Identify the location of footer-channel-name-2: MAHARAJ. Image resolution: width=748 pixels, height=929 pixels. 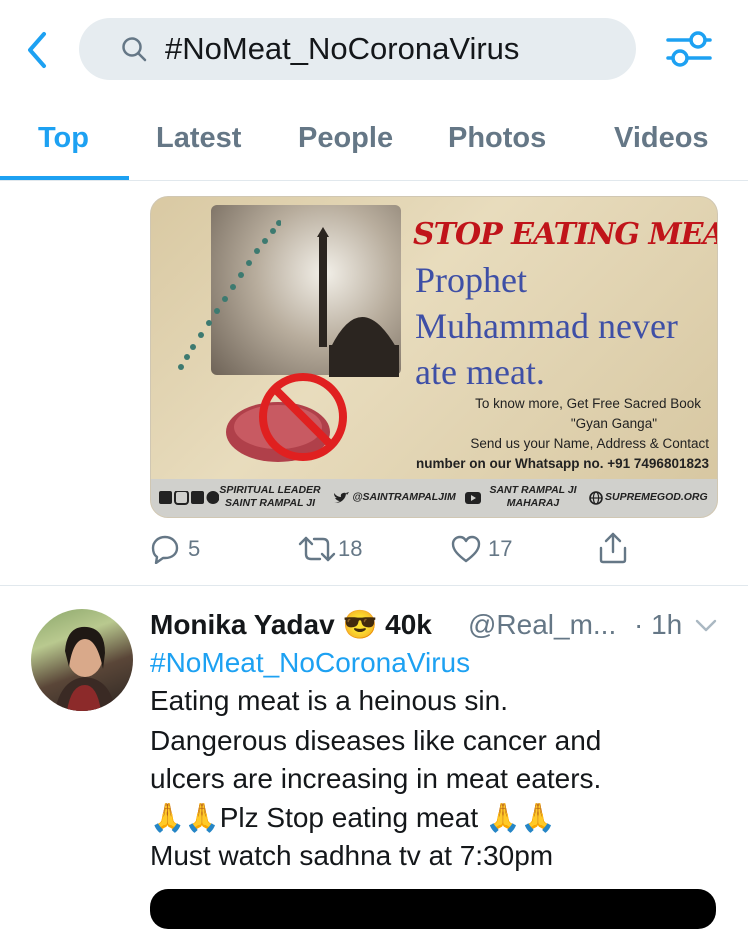
(533, 503).